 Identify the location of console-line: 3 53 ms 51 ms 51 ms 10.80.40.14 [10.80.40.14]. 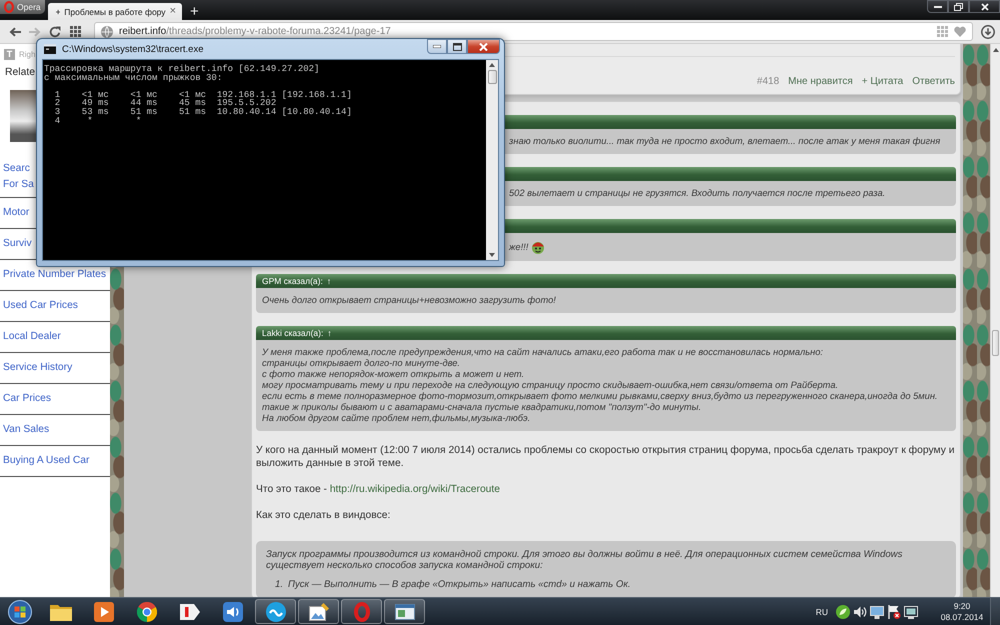
(203, 112).